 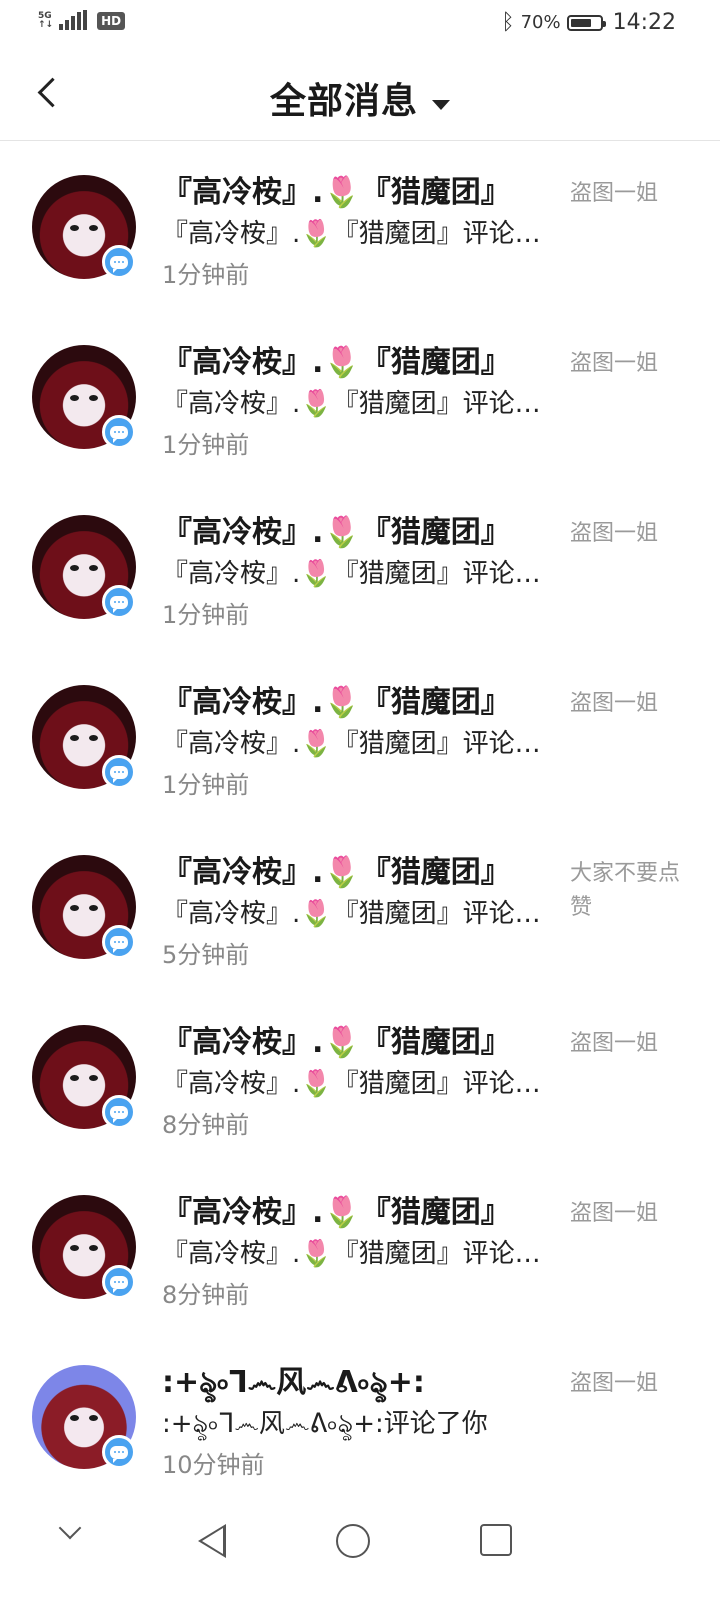 What do you see at coordinates (625, 891) in the screenshot?
I see `comment-snippet: 大家不要点赞` at bounding box center [625, 891].